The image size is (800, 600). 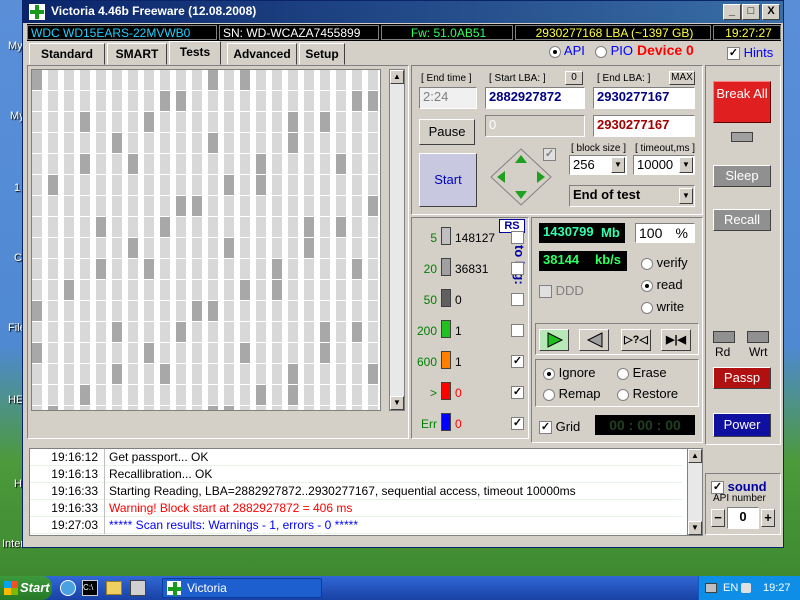 What do you see at coordinates (711, 588) in the screenshot?
I see `network-icon` at bounding box center [711, 588].